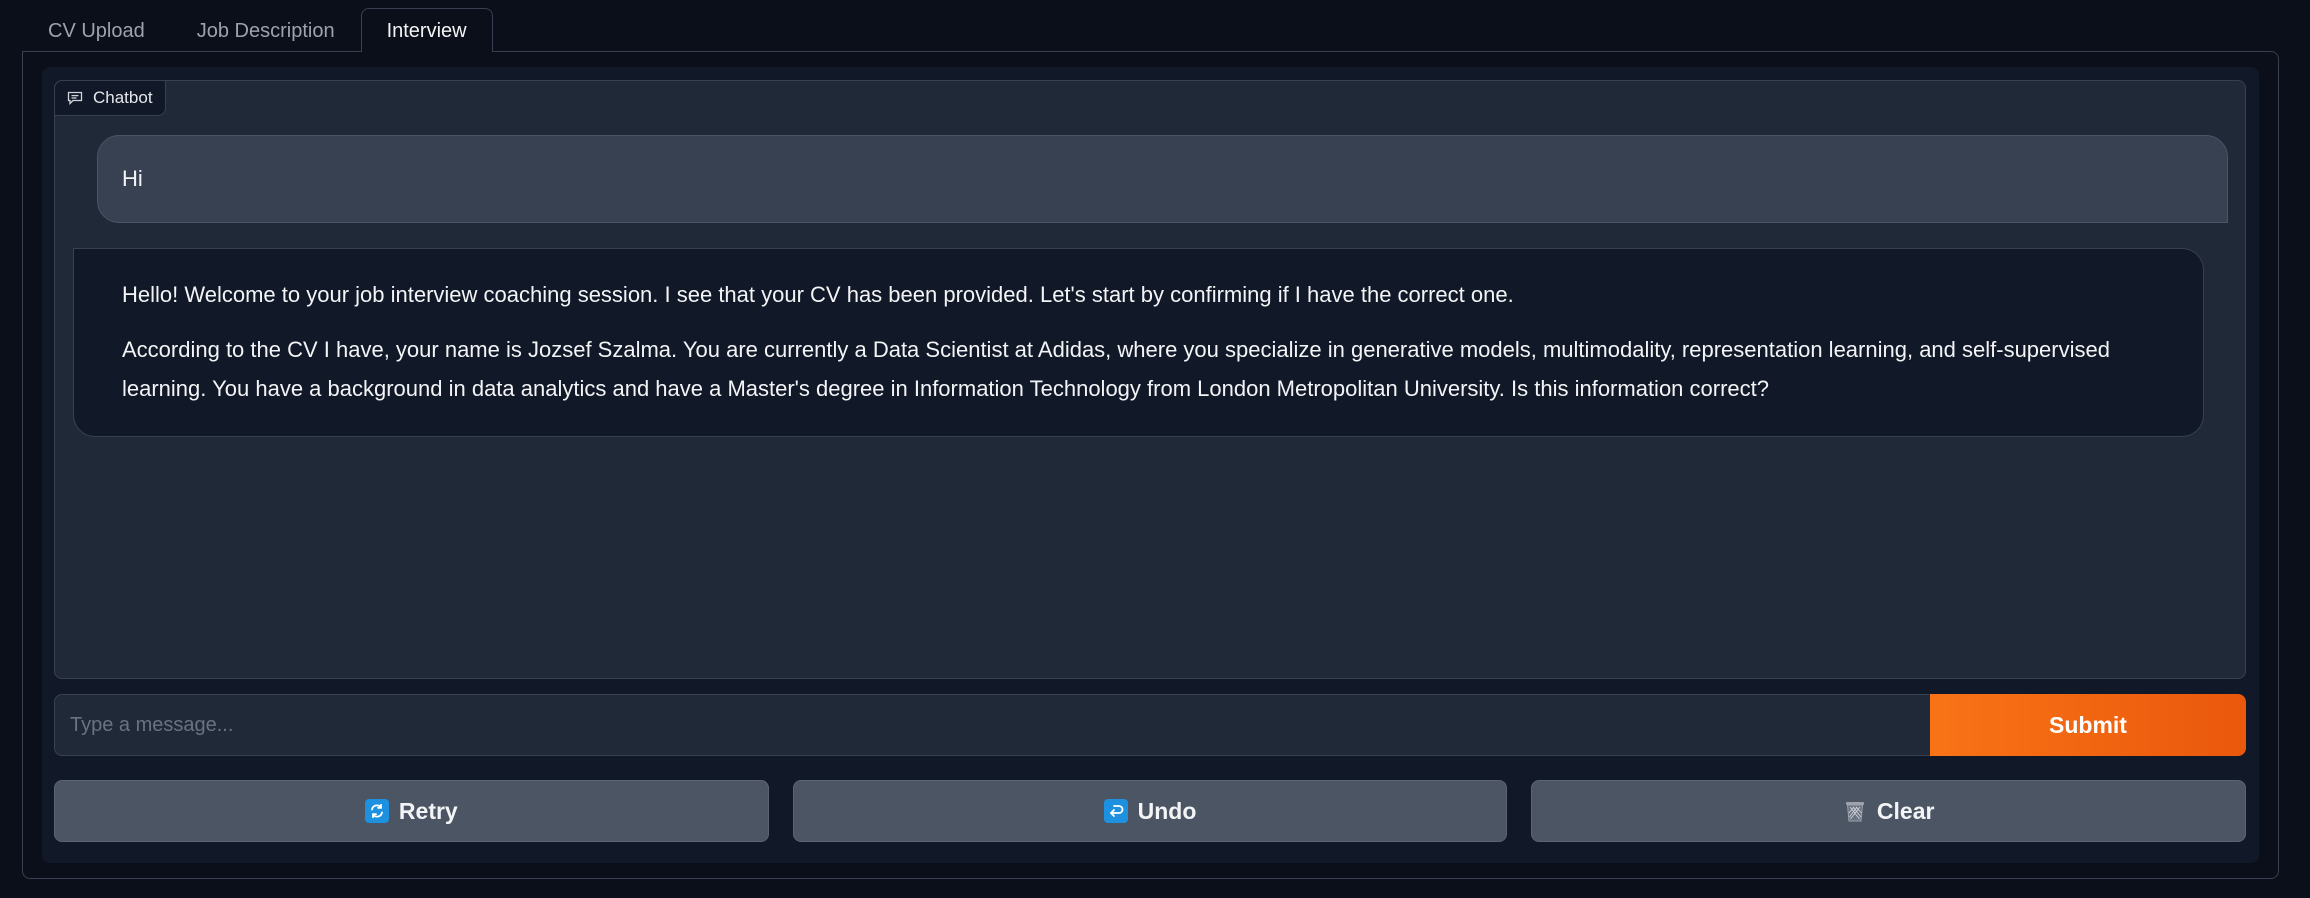 The width and height of the screenshot is (2310, 898). I want to click on clear-button: Clear, so click(1889, 811).